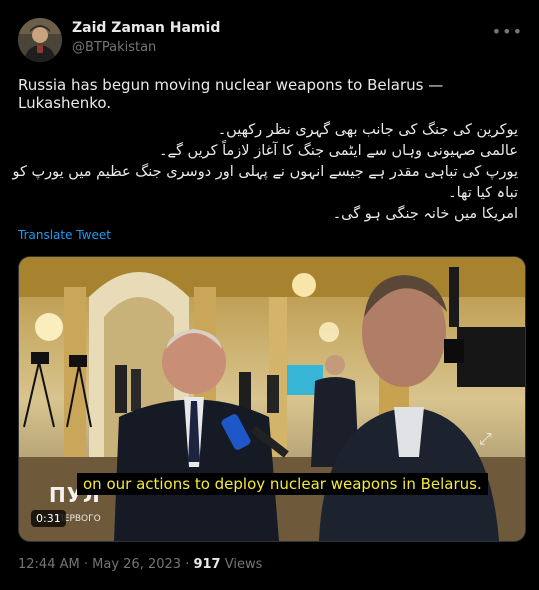 The image size is (539, 590). What do you see at coordinates (146, 28) in the screenshot?
I see `author-name: Zaid Zaman Hamid` at bounding box center [146, 28].